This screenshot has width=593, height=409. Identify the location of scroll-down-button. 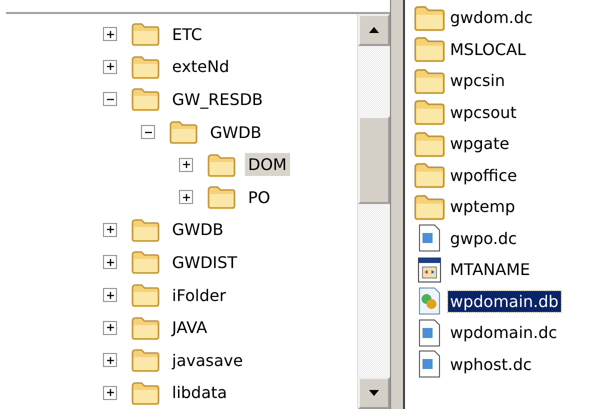
(374, 393).